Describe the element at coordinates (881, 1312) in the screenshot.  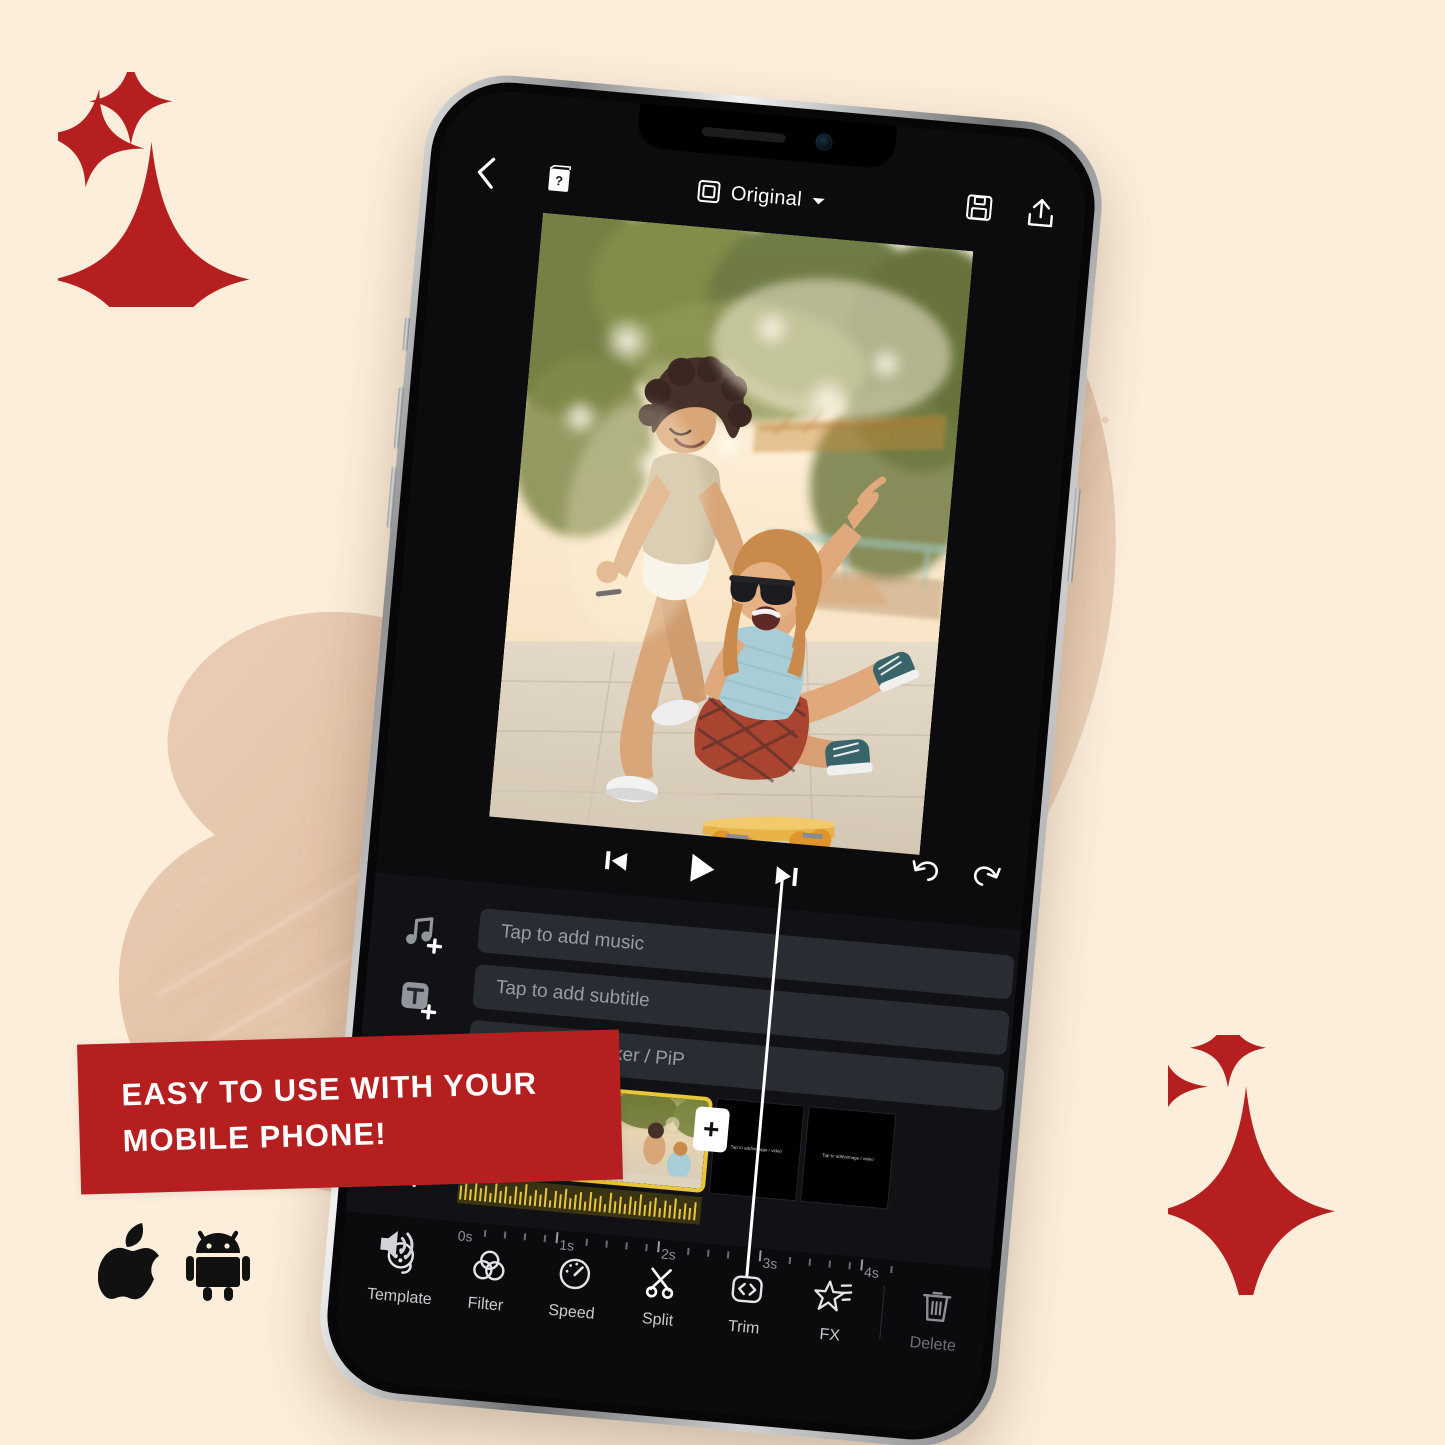
I see `toolbar-divider` at that location.